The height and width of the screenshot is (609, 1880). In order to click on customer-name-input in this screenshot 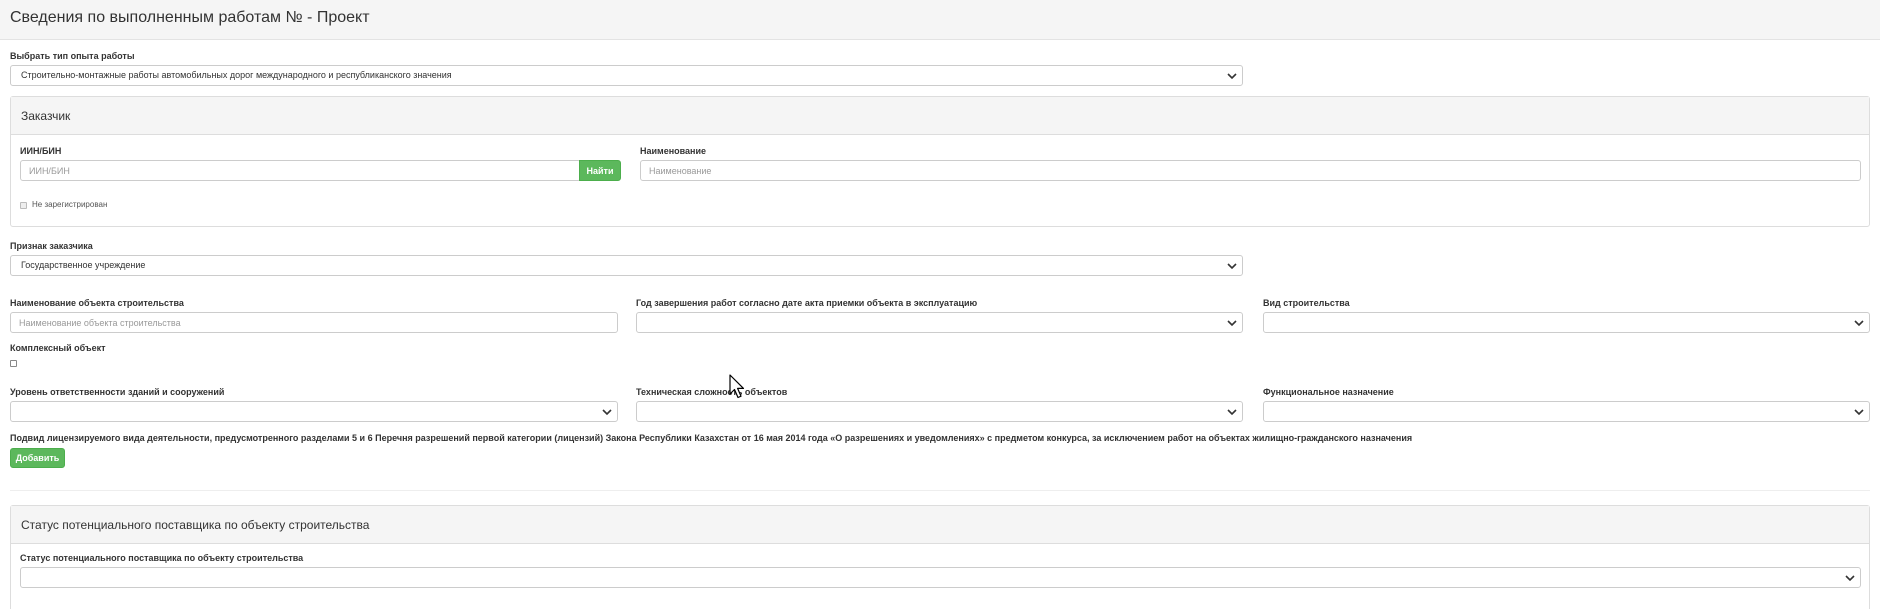, I will do `click(1250, 170)`.